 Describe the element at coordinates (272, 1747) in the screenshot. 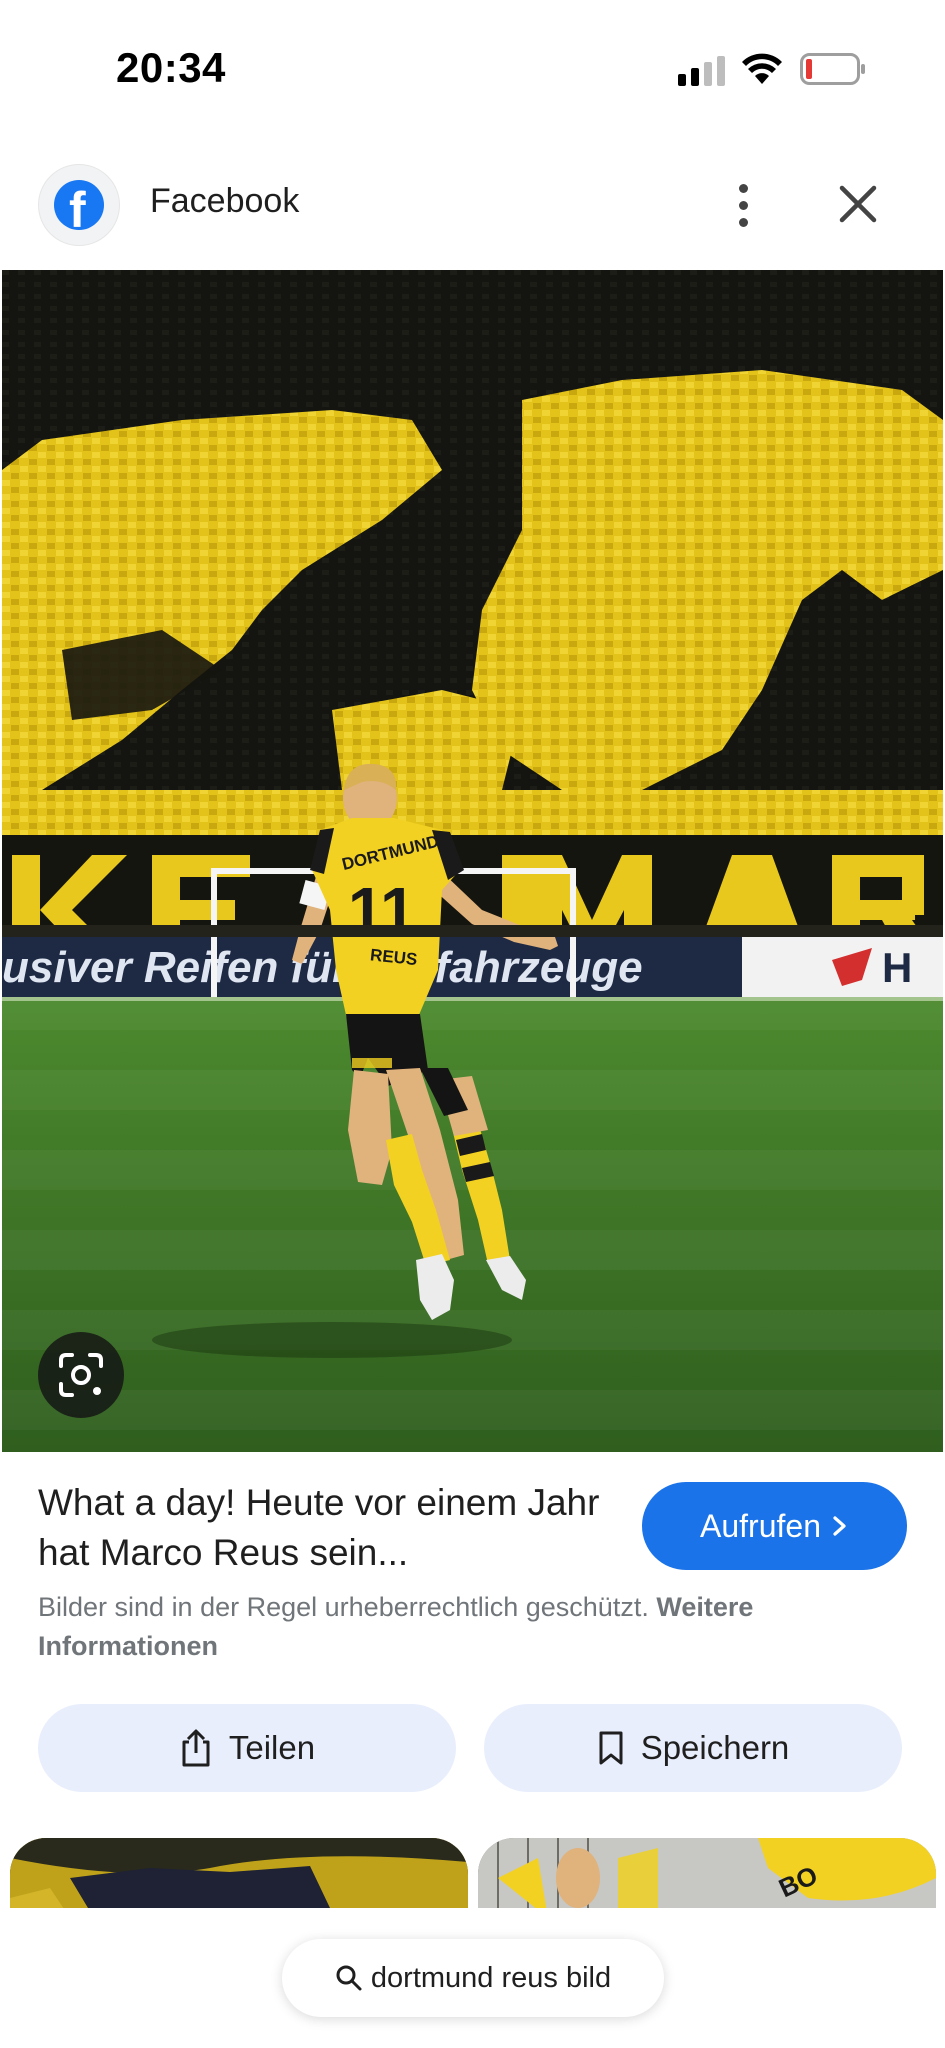

I see `share-label: Teilen` at that location.